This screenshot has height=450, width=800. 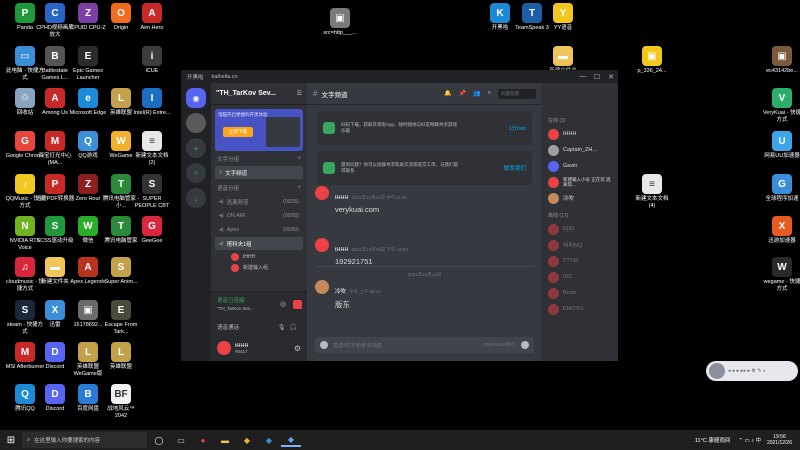 What do you see at coordinates (259, 243) in the screenshot?
I see `channel-item: ◂) 塔科夫1组` at bounding box center [259, 243].